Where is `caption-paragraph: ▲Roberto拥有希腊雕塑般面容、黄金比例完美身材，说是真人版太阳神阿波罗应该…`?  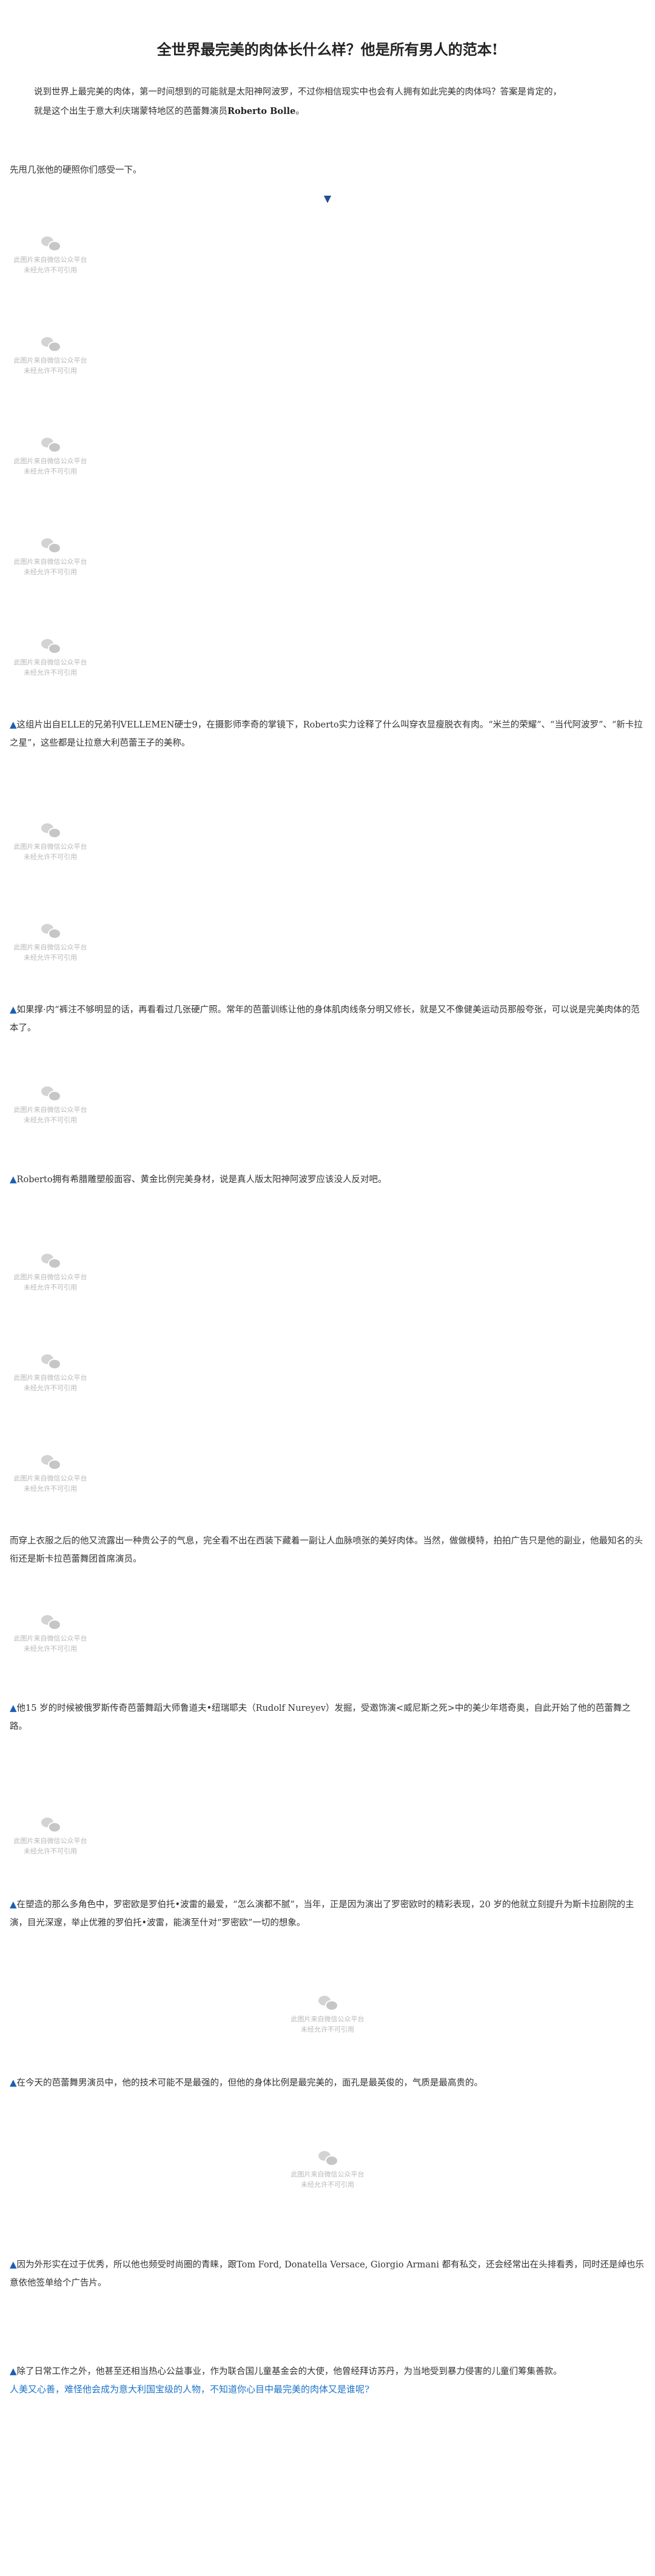 caption-paragraph: ▲Roberto拥有希腊雕塑般面容、黄金比例完美身材，说是真人版太阳神阿波罗应该… is located at coordinates (328, 1179).